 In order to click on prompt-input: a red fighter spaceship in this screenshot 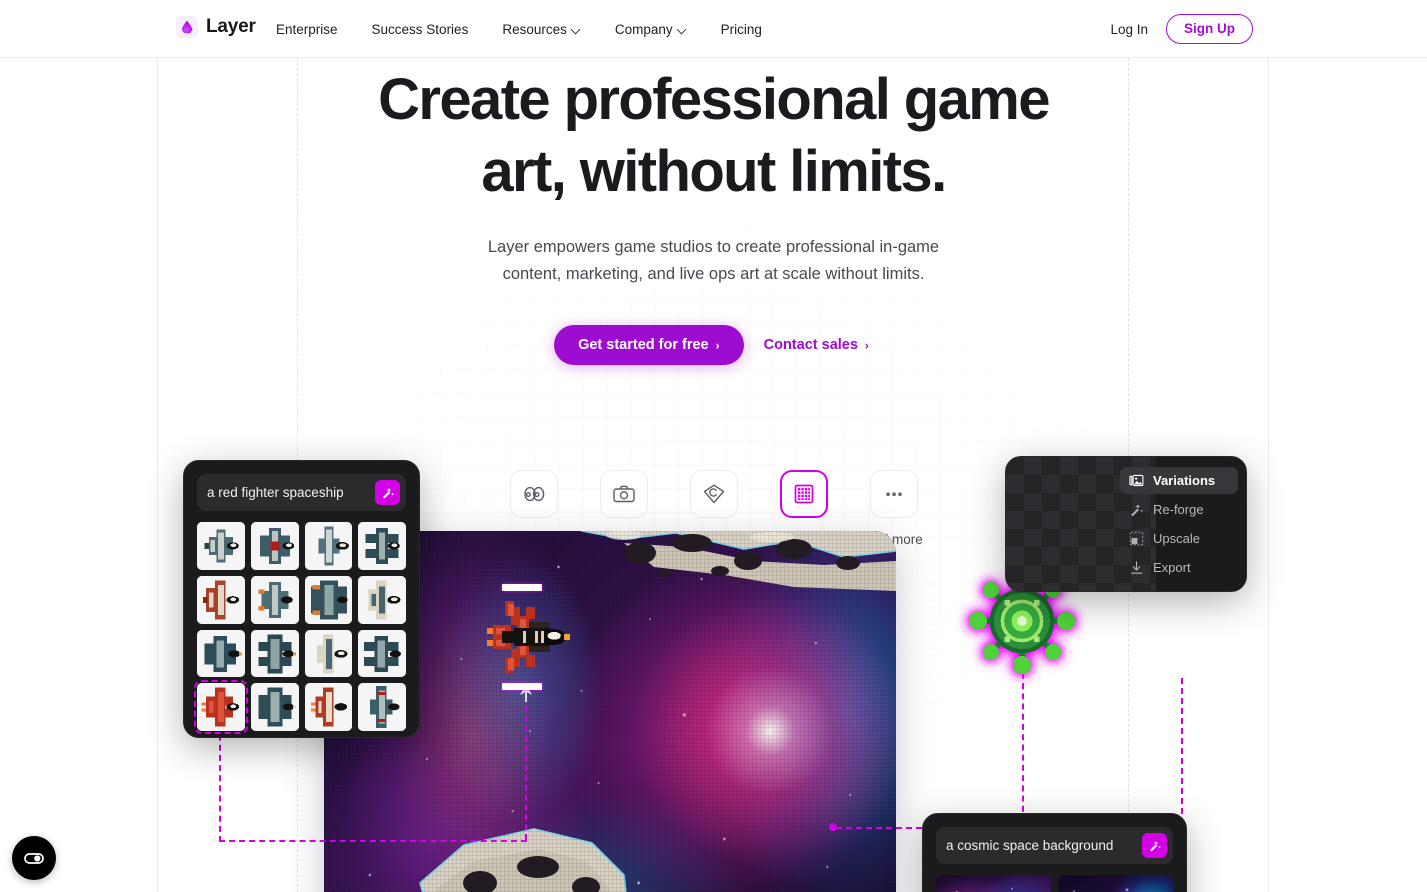, I will do `click(287, 492)`.